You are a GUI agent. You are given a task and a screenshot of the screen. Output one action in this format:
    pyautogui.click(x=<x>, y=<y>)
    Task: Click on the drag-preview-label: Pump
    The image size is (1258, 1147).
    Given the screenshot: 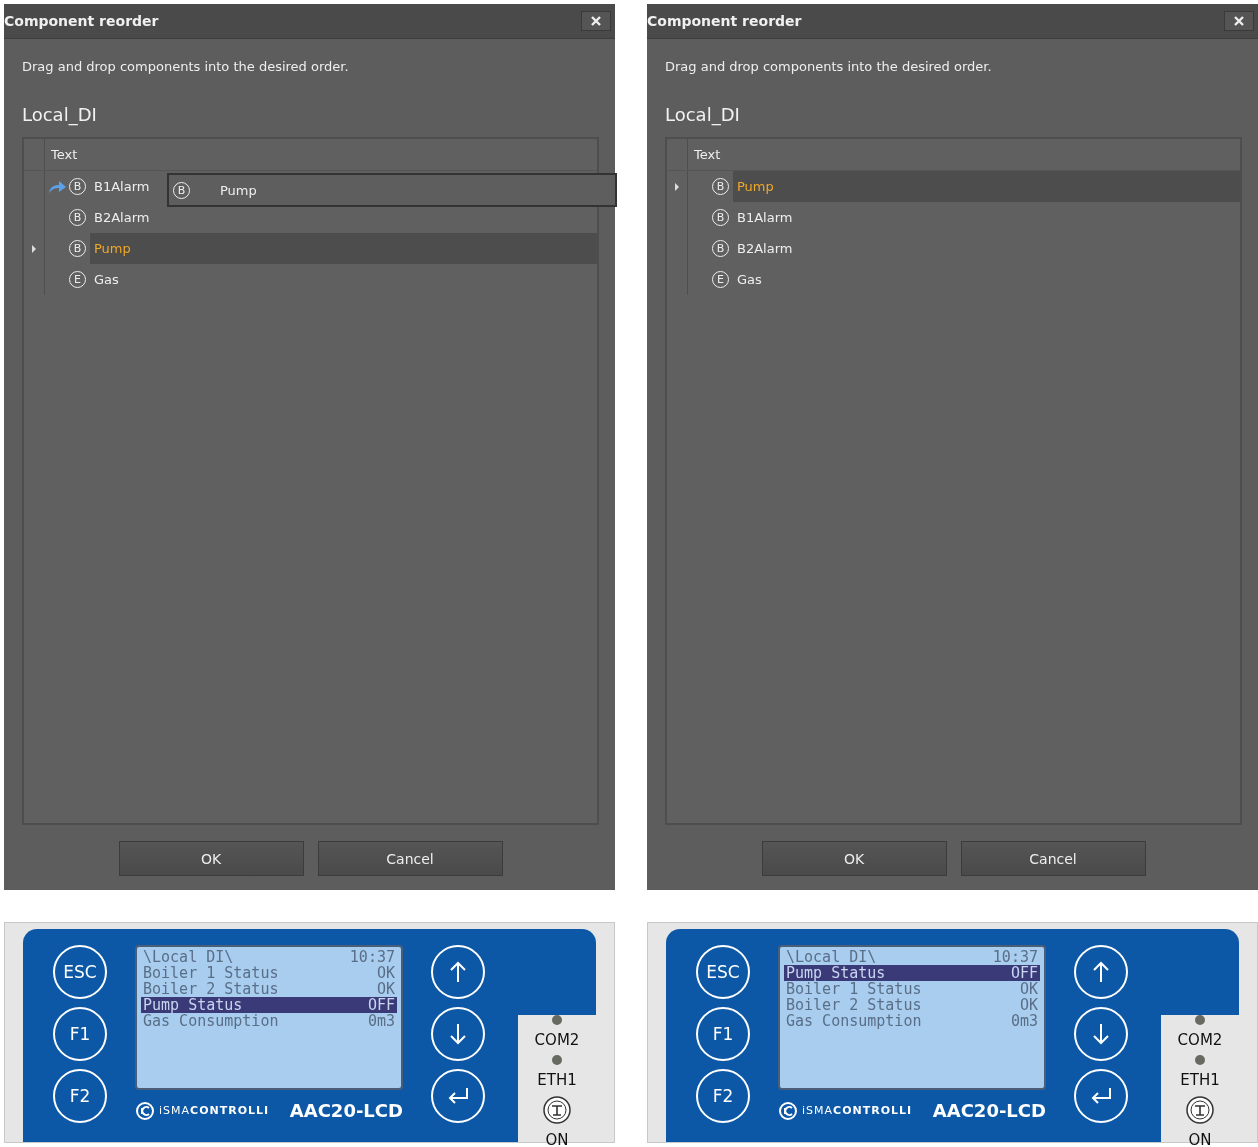 What is the action you would take?
    pyautogui.click(x=238, y=190)
    